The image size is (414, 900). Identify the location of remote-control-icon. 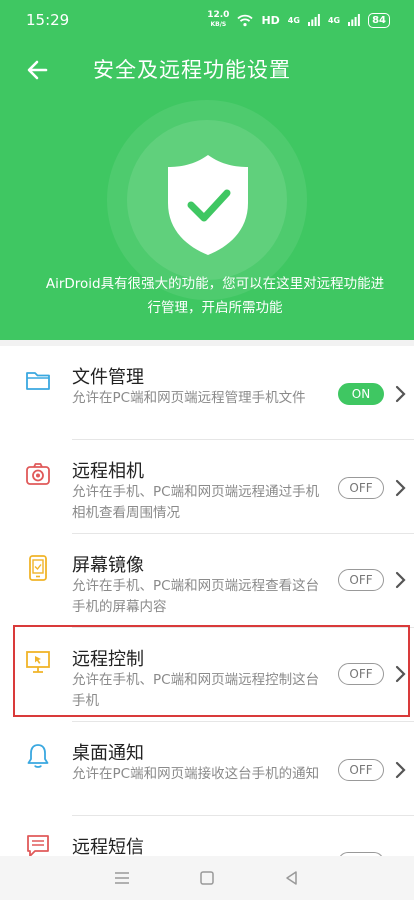
(38, 662).